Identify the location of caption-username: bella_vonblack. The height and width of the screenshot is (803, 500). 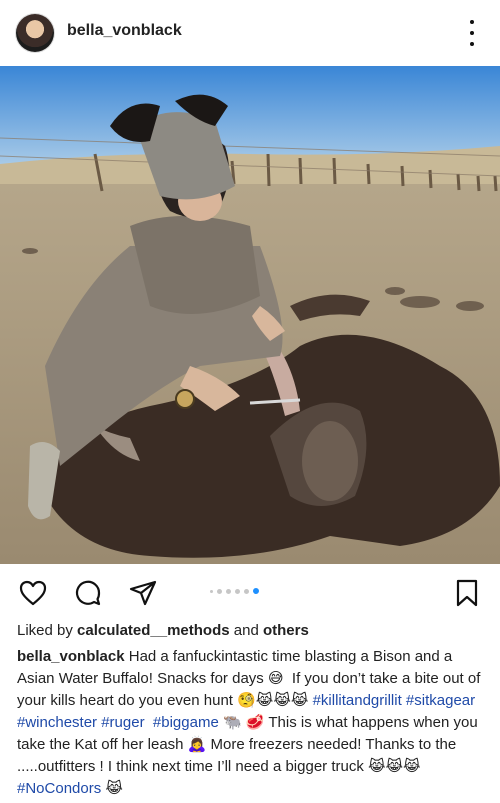
(71, 656).